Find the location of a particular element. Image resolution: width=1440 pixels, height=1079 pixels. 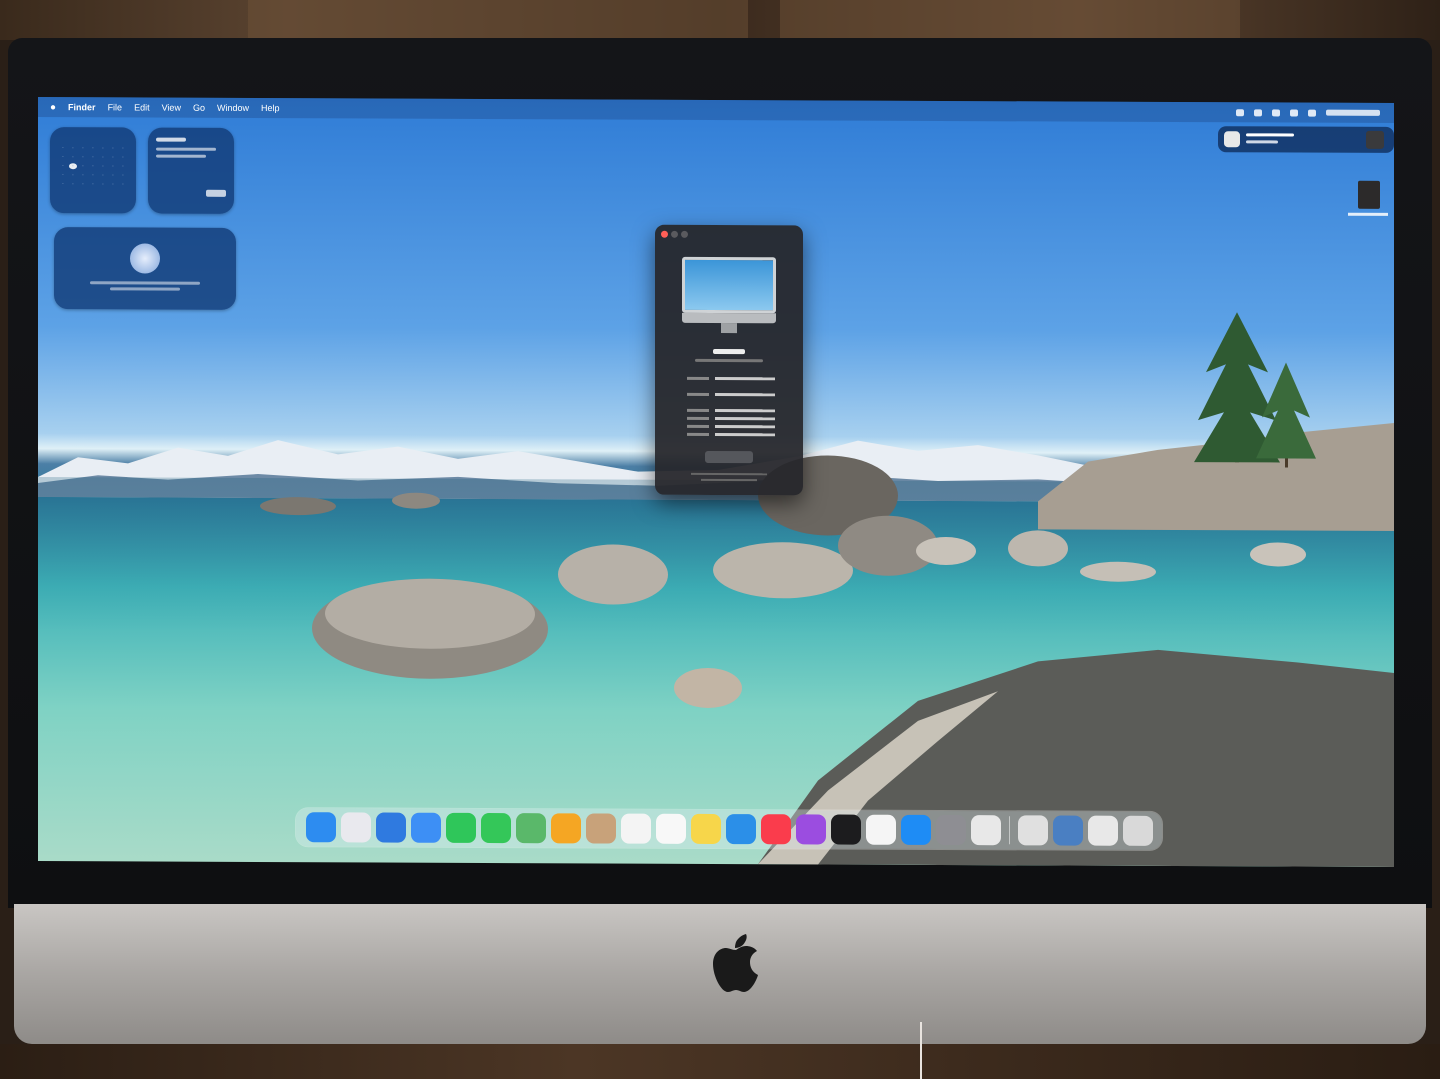

launchpad-icon is located at coordinates (355, 827).